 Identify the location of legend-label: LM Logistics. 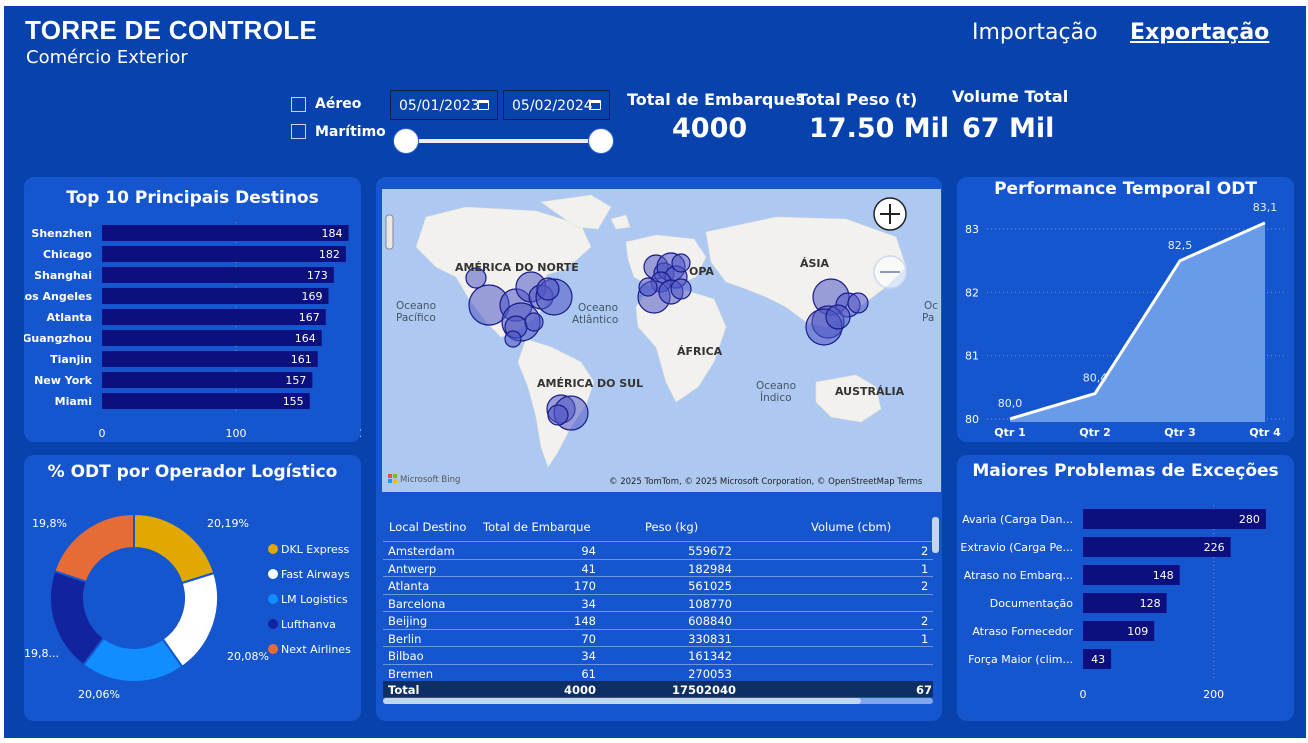
(314, 599).